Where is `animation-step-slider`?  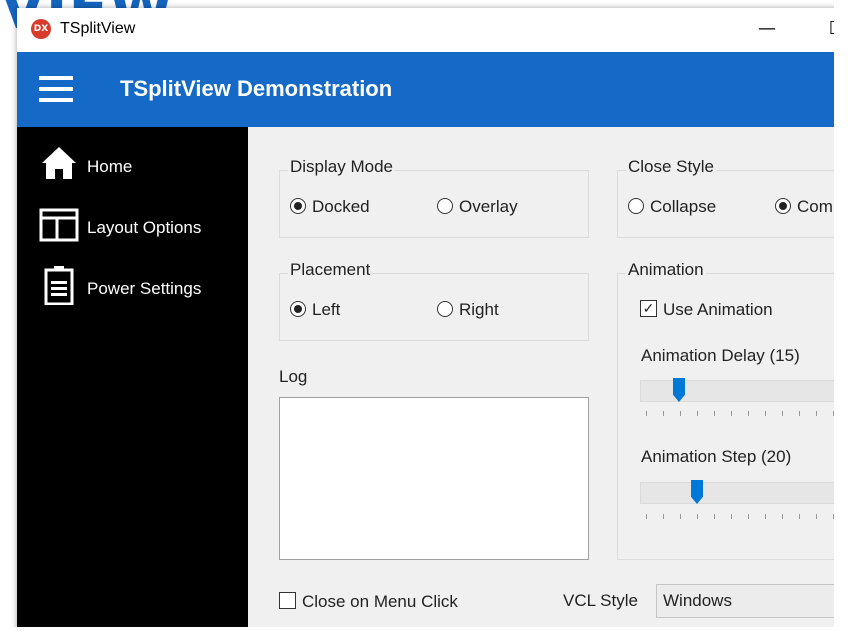
animation-step-slider is located at coordinates (747, 493).